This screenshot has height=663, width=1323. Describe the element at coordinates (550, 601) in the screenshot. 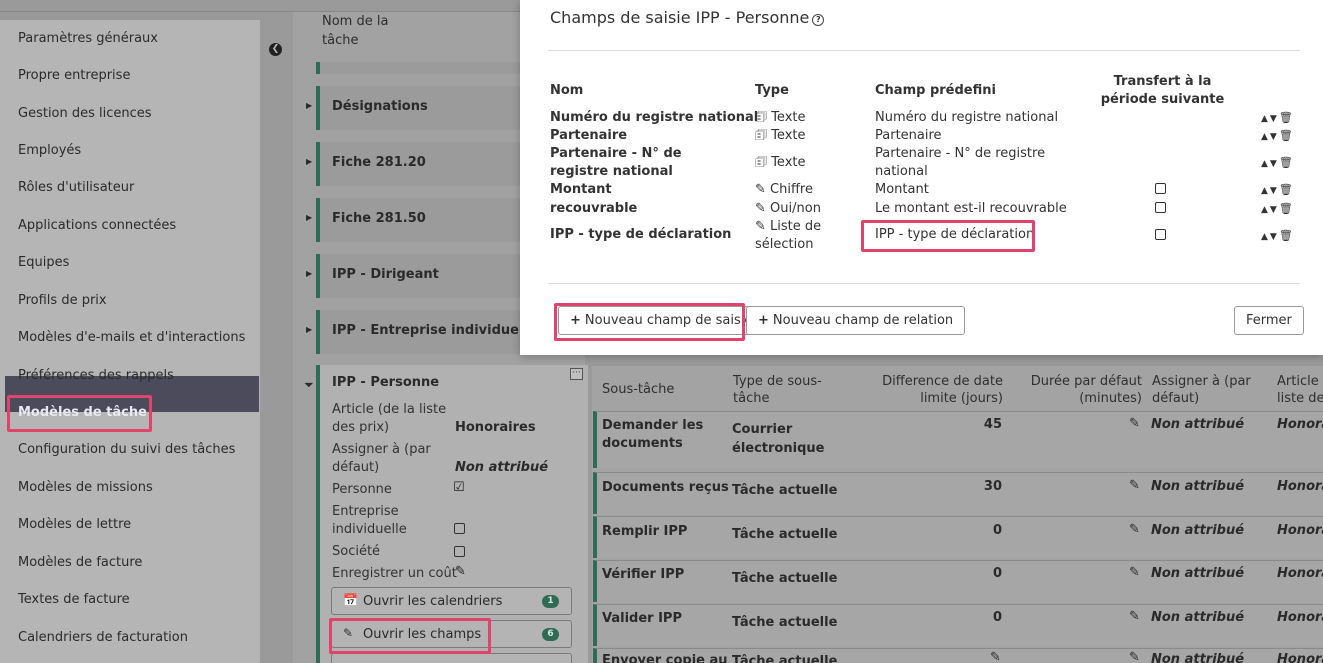

I see `count-badge: 1` at that location.